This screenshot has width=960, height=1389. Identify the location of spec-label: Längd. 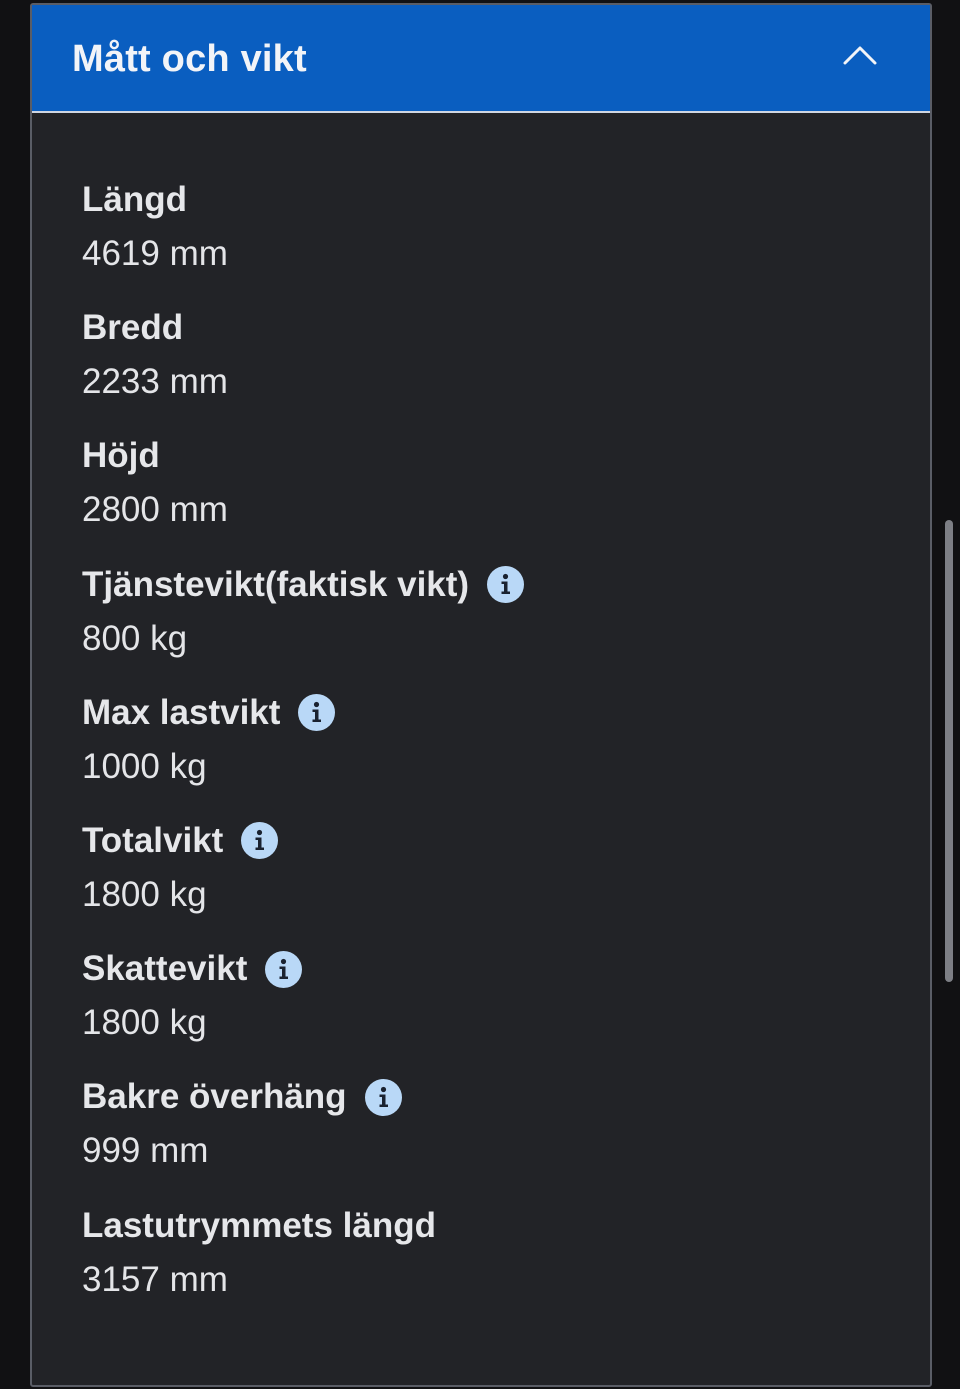
(134, 199).